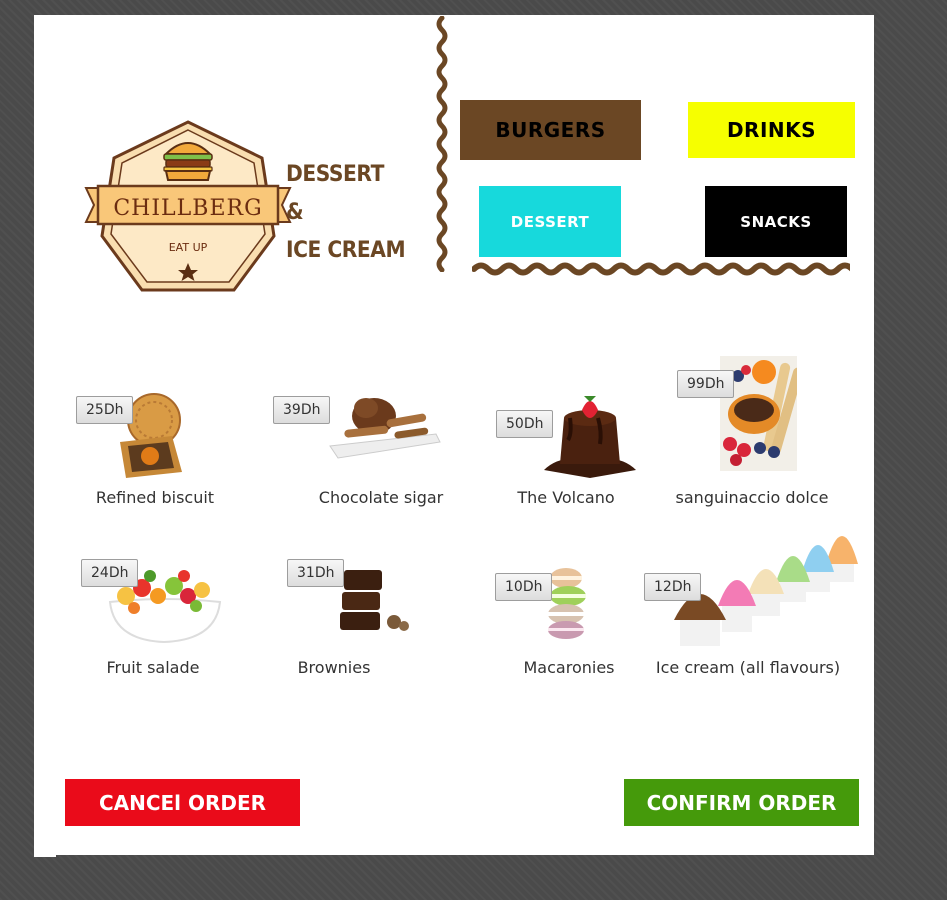 Image resolution: width=947 pixels, height=900 pixels. I want to click on wavy-divider-vertical, so click(442, 144).